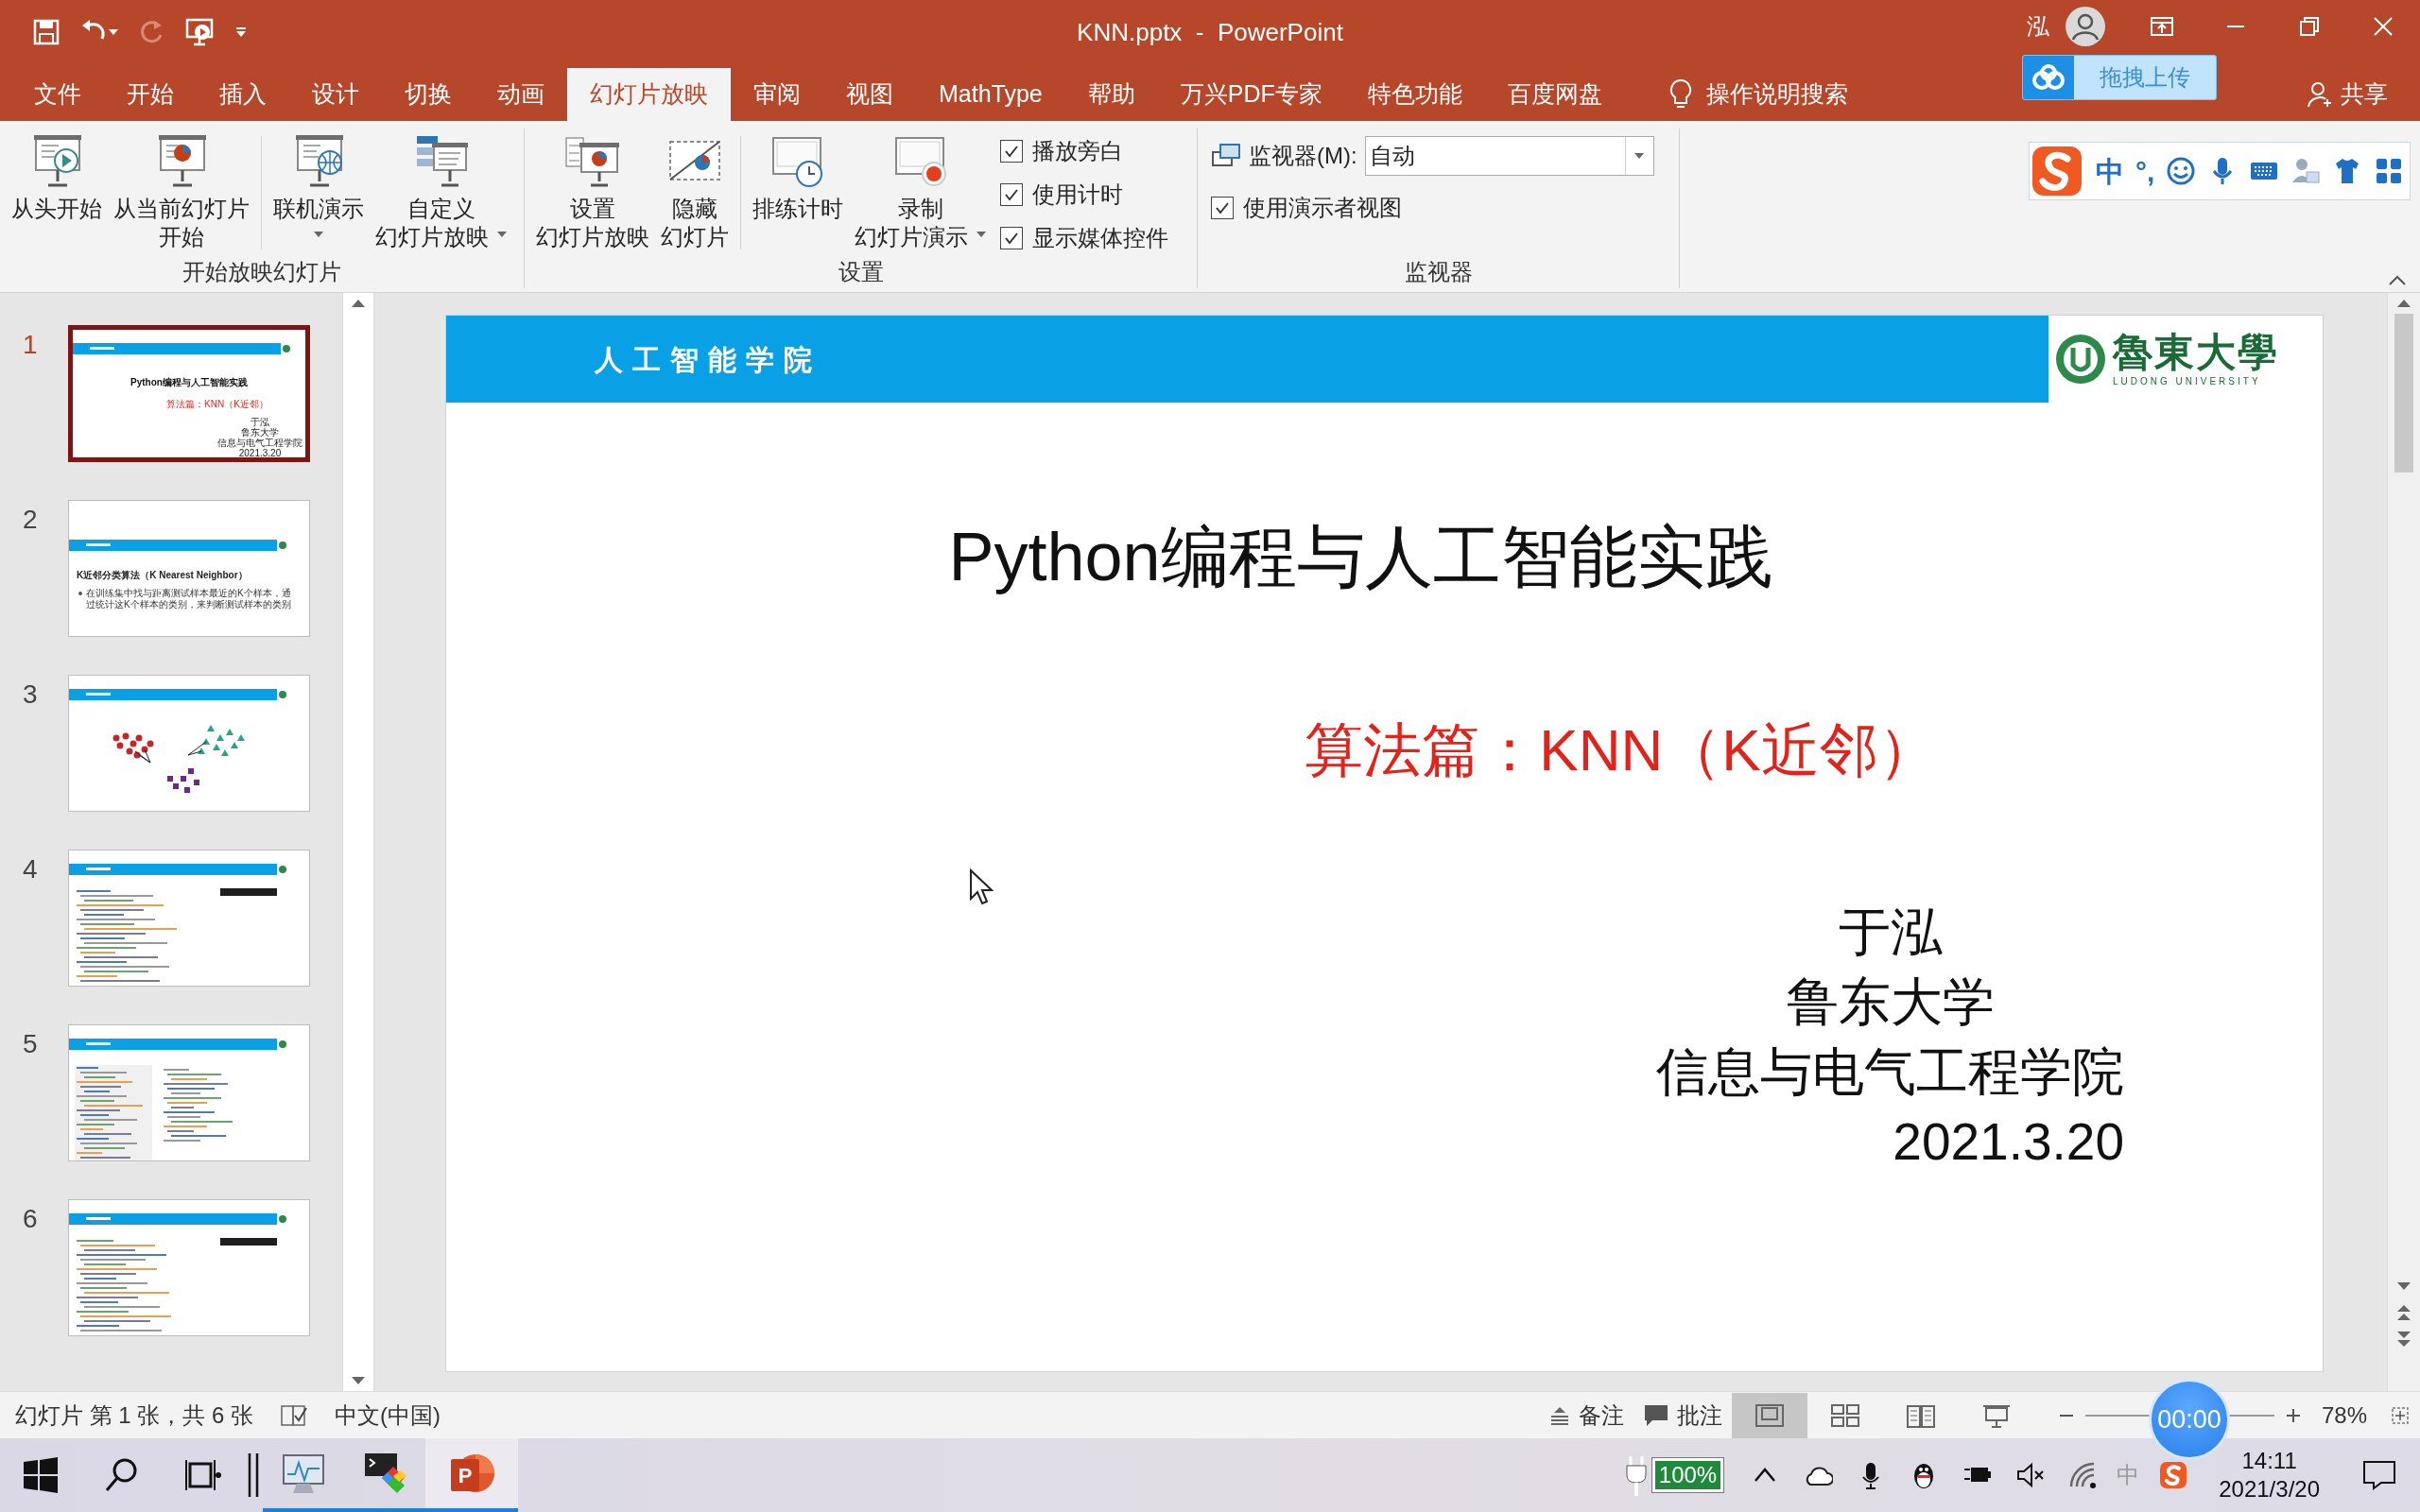 Image resolution: width=2420 pixels, height=1512 pixels. Describe the element at coordinates (189, 393) in the screenshot. I see `slide-thumbnail: Python编程与人工智能实践 算法篇：KNN（K近邻） 于泓 鲁东大学 信息与电气工程学院 2021.3.20` at that location.